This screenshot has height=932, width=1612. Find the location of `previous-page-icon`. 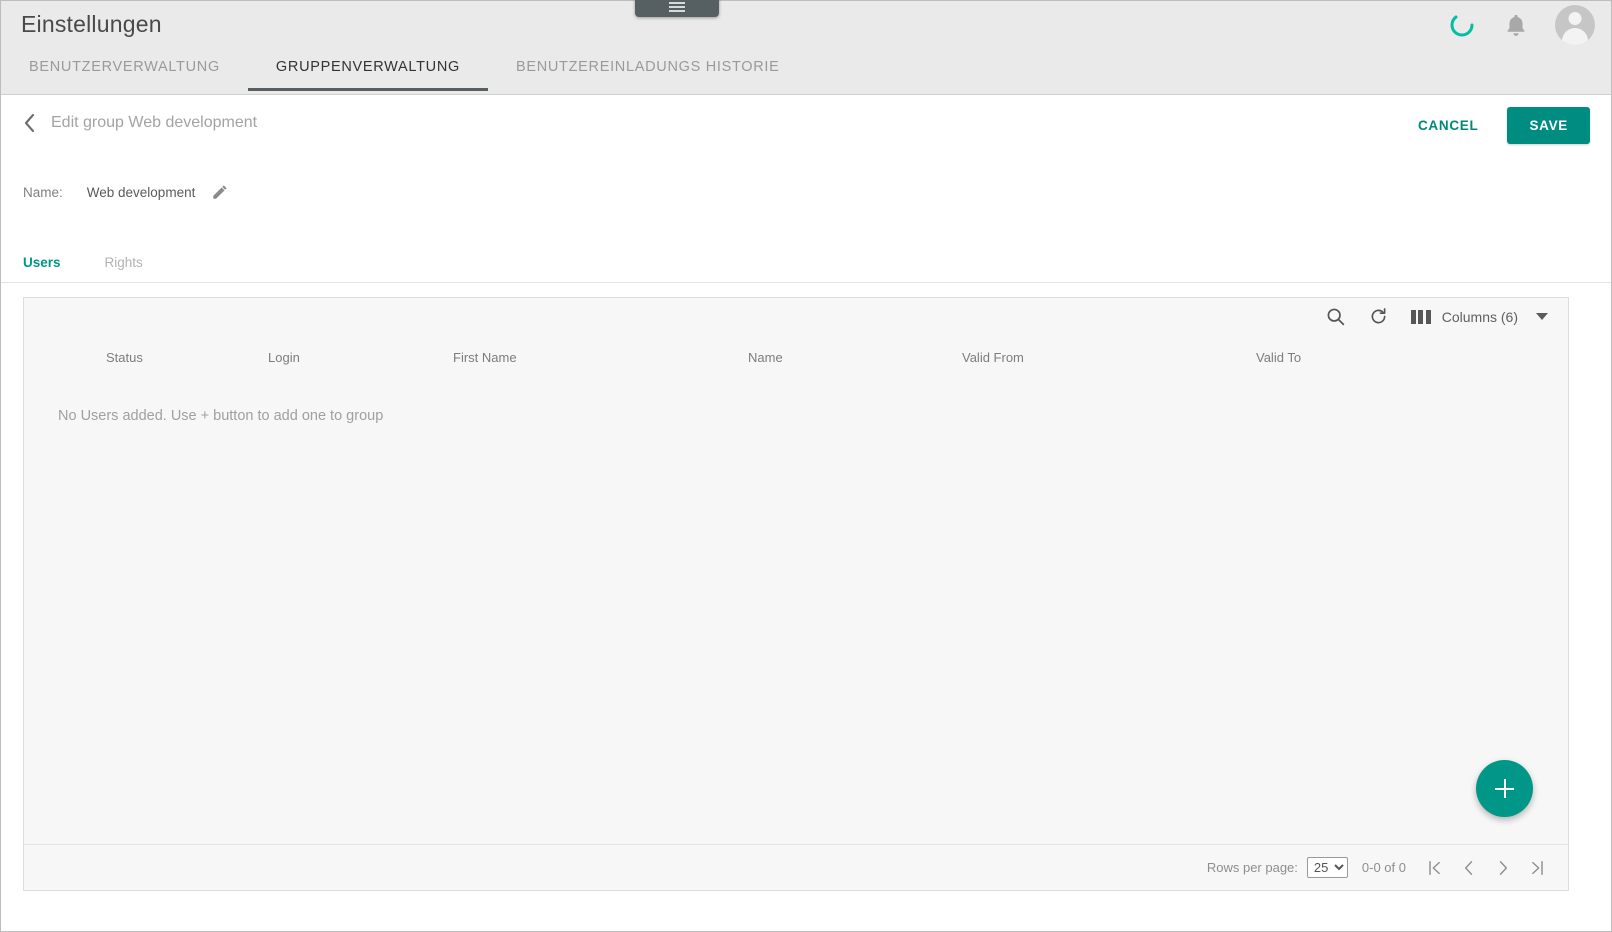

previous-page-icon is located at coordinates (1469, 868).